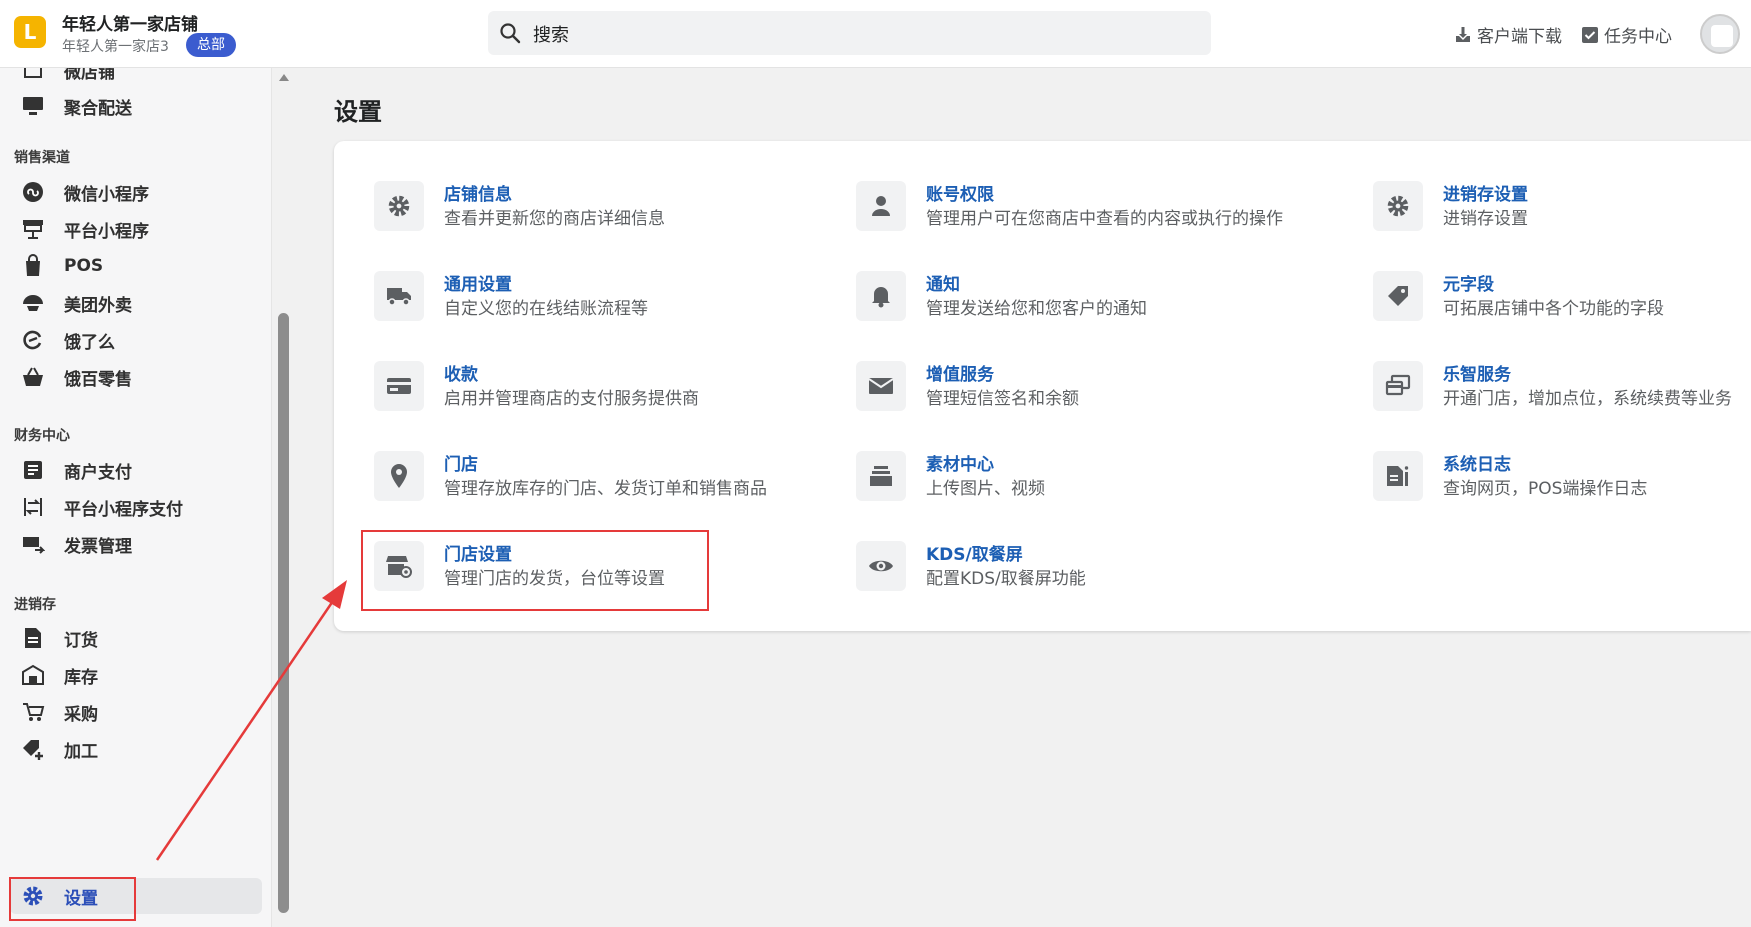 The height and width of the screenshot is (927, 1751). What do you see at coordinates (1398, 386) in the screenshot?
I see `cards-icon` at bounding box center [1398, 386].